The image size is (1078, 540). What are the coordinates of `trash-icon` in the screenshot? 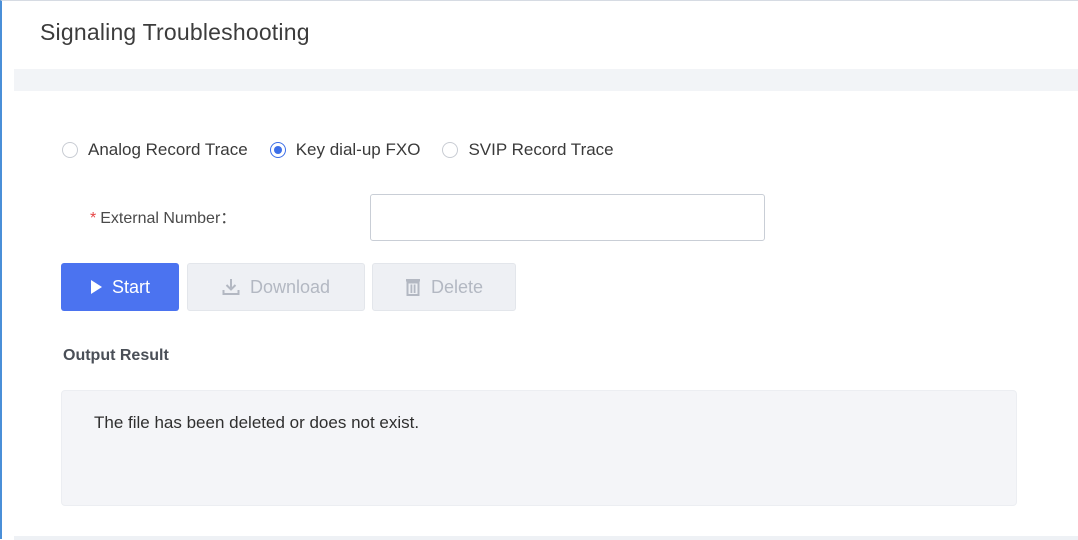 It's located at (413, 287).